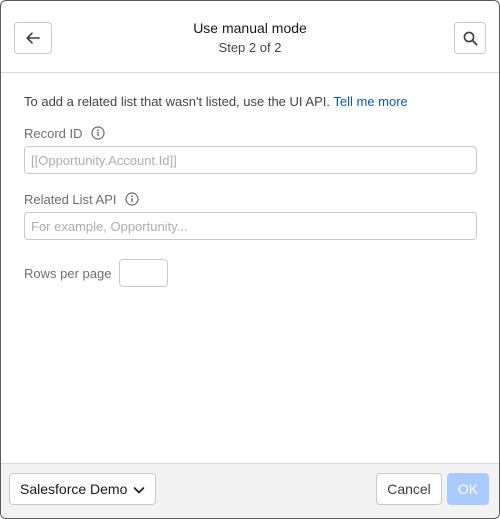 Image resolution: width=500 pixels, height=519 pixels. I want to click on org-select: Salesforce Demo, so click(82, 489).